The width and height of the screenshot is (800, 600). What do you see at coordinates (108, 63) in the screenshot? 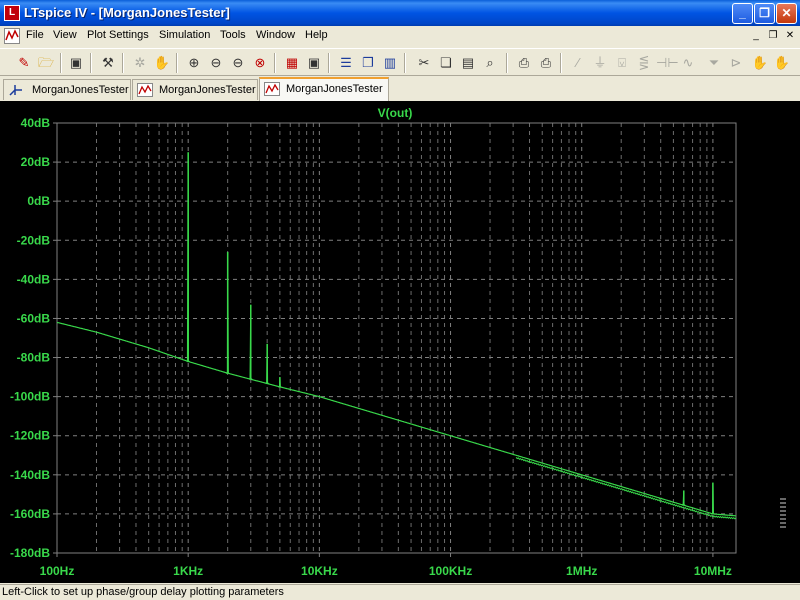
I see `control-panel-icon: ⚒` at bounding box center [108, 63].